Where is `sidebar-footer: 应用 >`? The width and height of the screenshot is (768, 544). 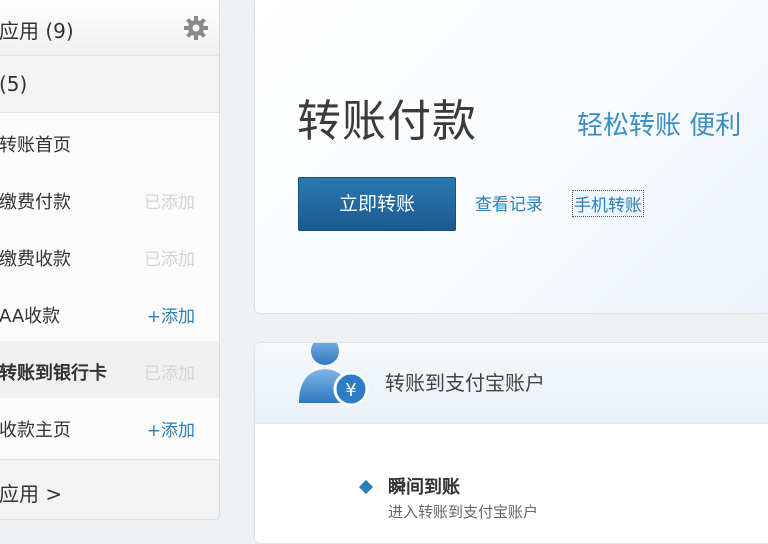 sidebar-footer: 应用 > is located at coordinates (109, 489).